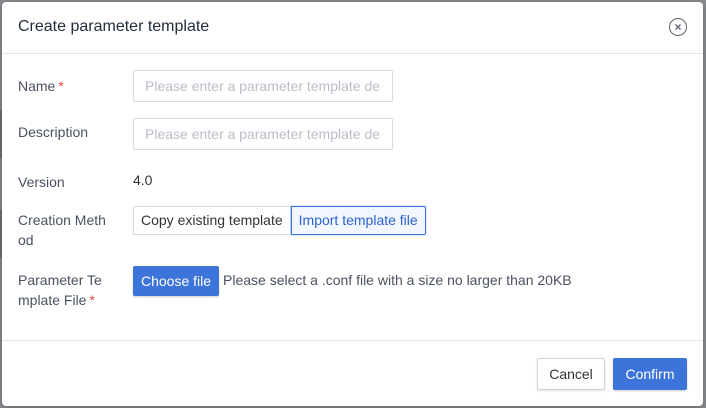 The height and width of the screenshot is (408, 706). I want to click on version-value: 4.0, so click(143, 180).